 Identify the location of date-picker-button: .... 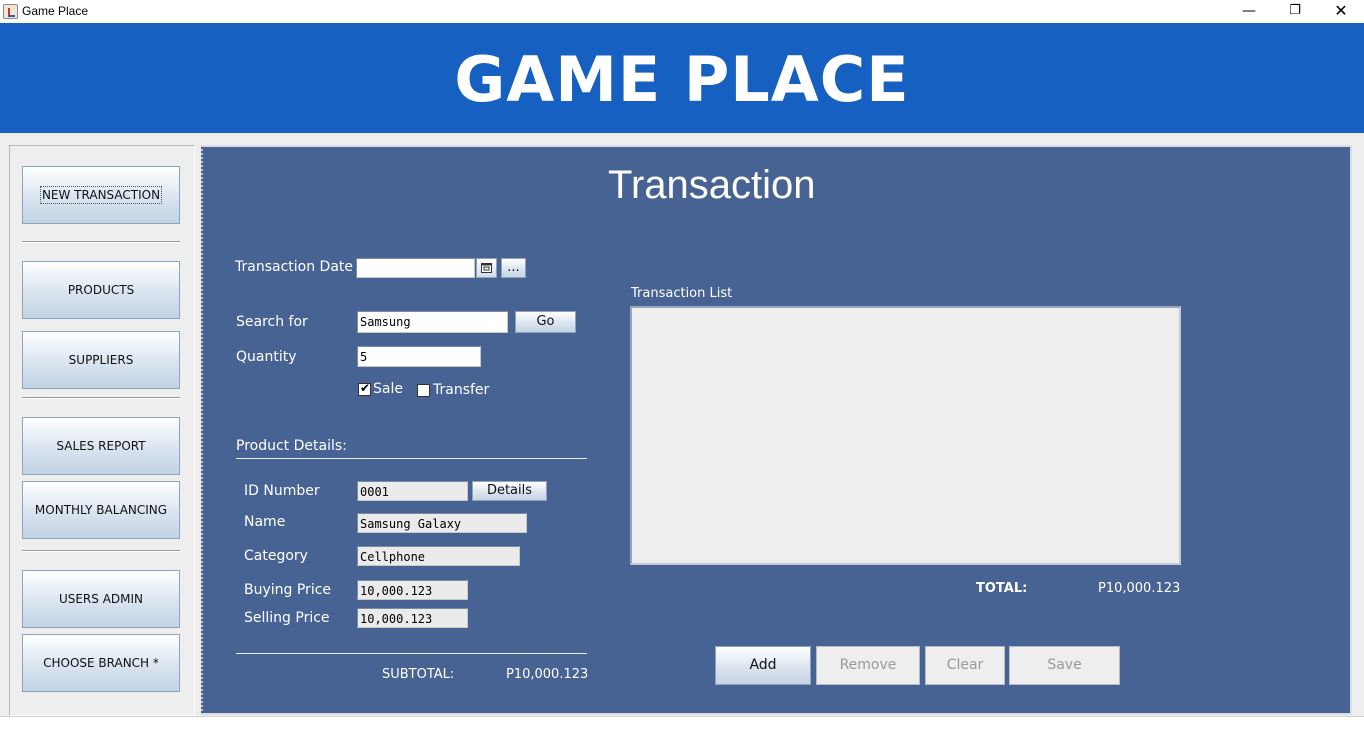
(513, 268).